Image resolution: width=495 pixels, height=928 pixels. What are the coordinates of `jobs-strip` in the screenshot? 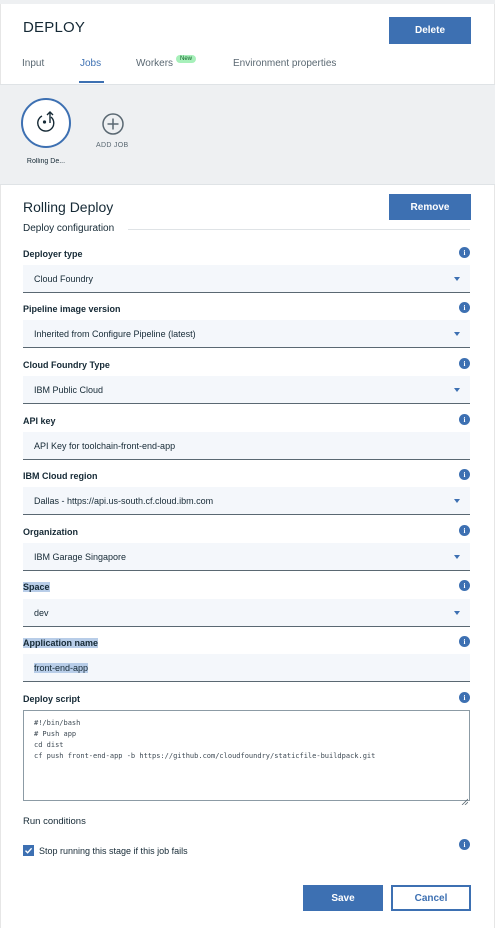 It's located at (247, 134).